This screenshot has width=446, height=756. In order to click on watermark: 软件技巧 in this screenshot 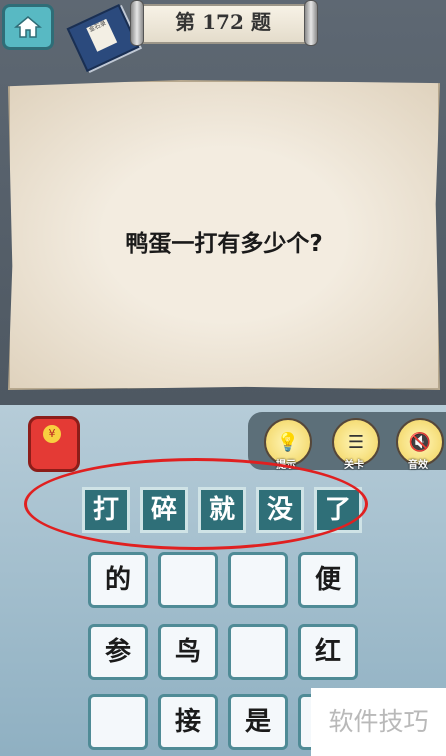, I will do `click(378, 722)`.